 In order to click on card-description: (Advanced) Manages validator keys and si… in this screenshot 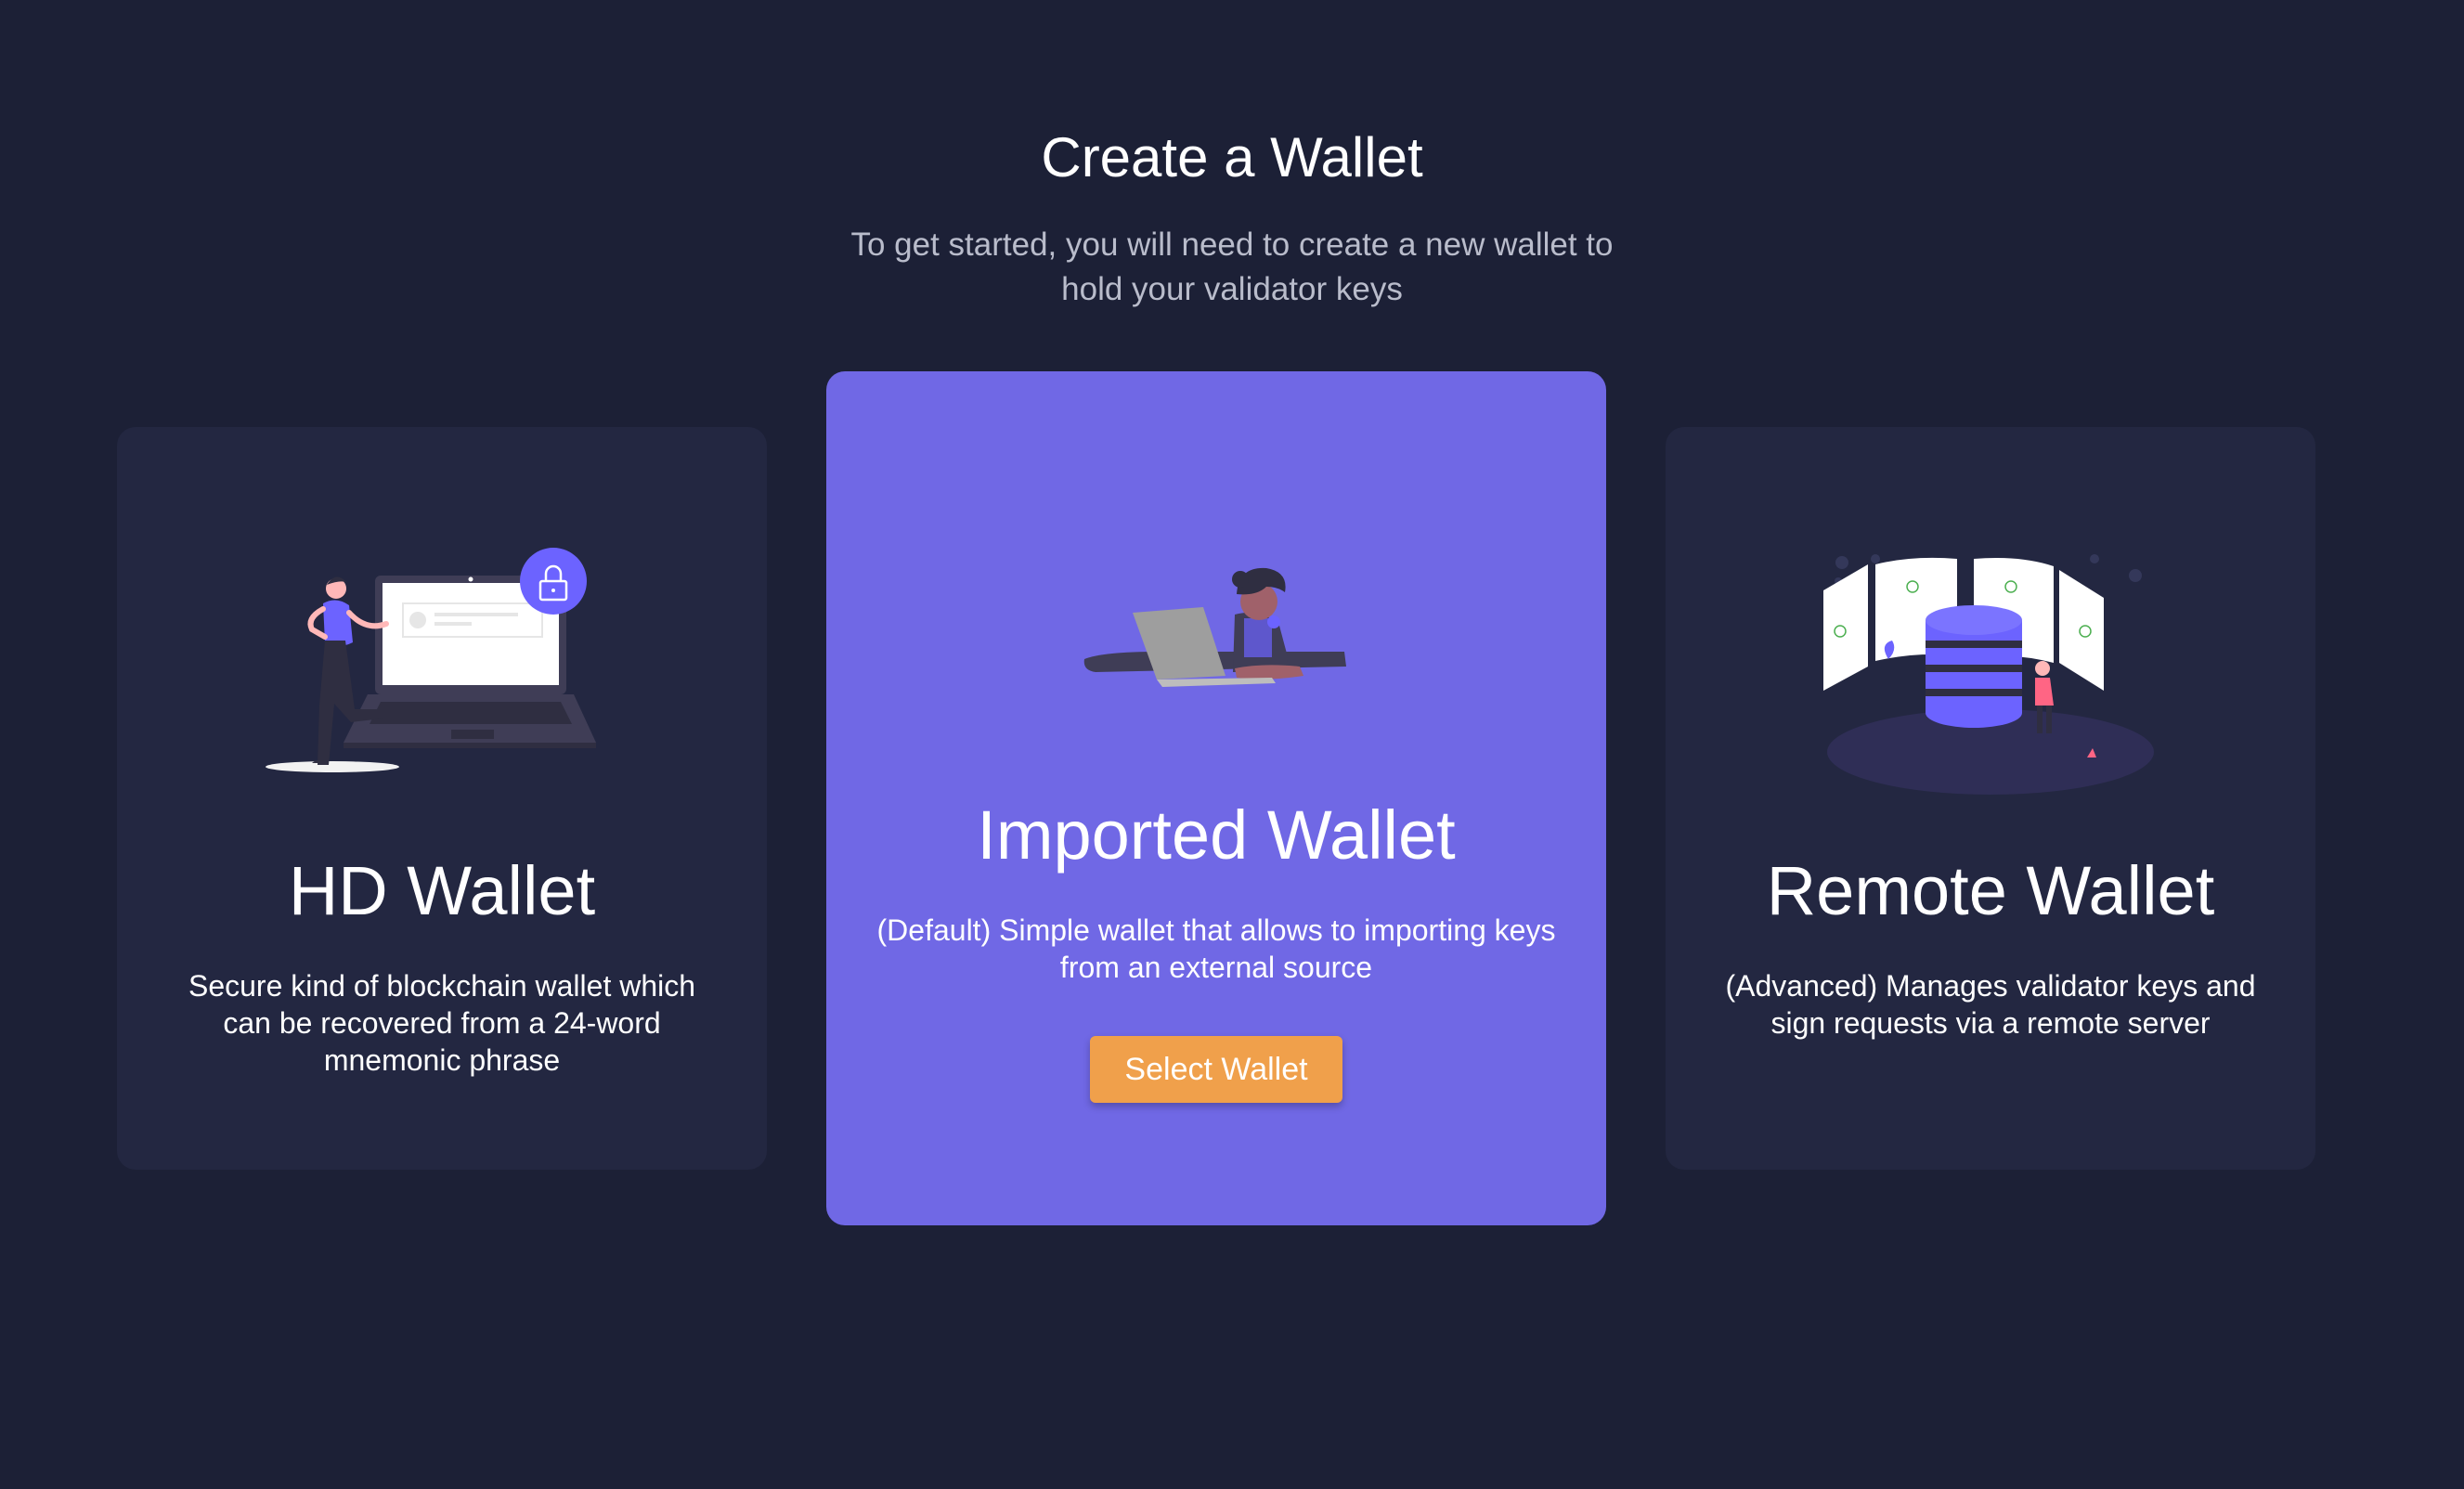, I will do `click(1990, 1004)`.